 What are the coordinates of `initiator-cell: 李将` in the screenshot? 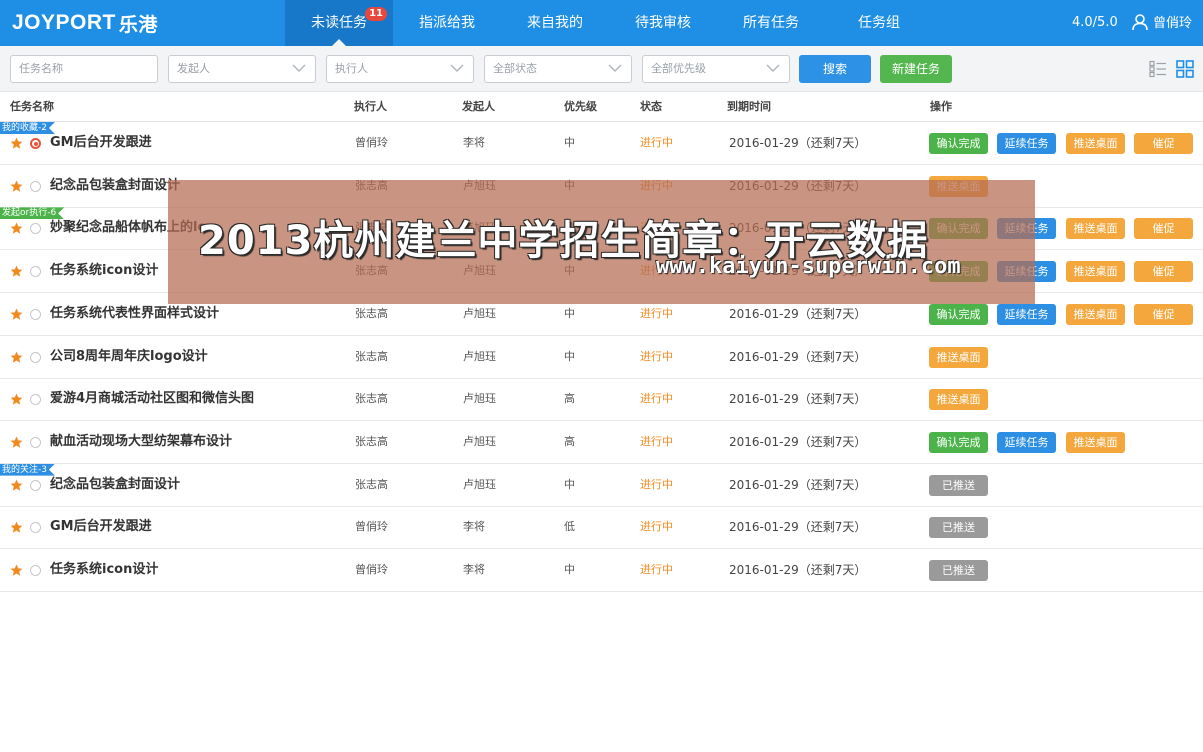 It's located at (474, 569).